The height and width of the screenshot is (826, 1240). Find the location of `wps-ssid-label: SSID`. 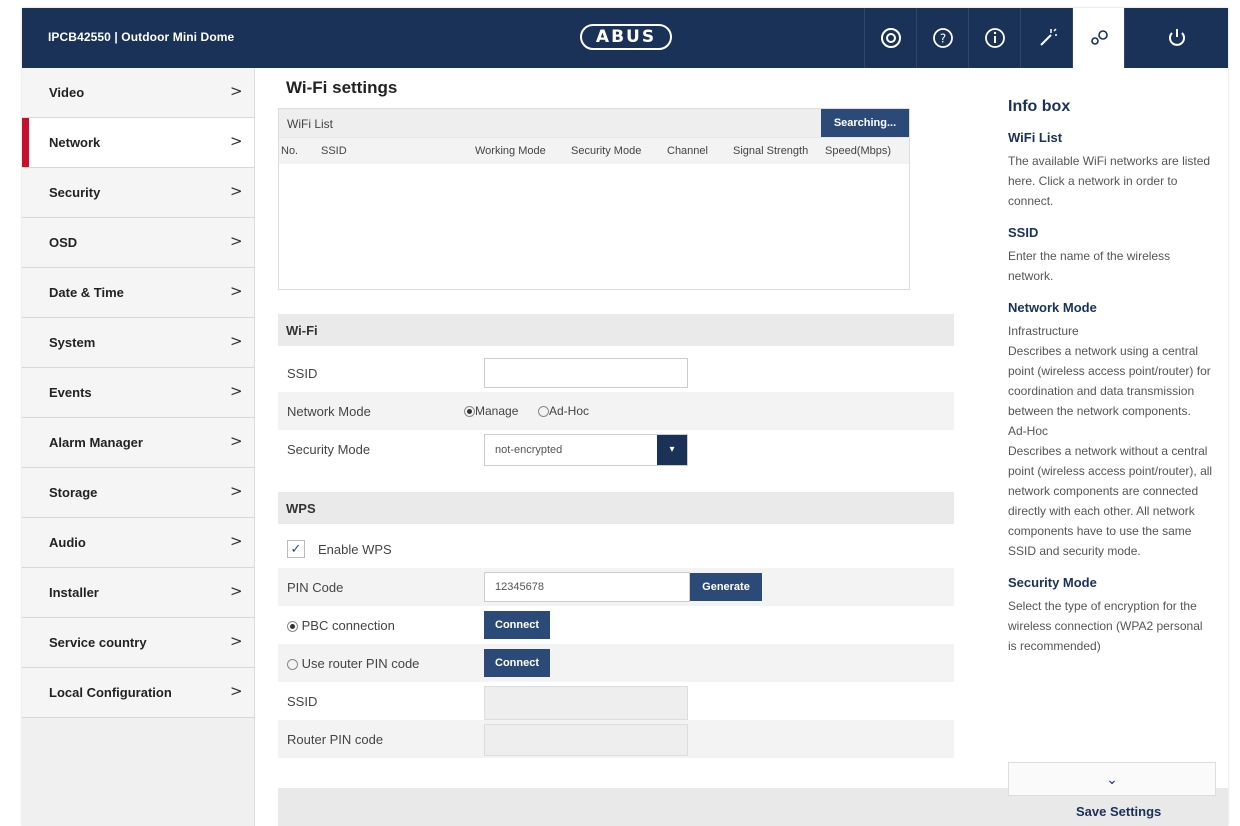

wps-ssid-label: SSID is located at coordinates (302, 701).